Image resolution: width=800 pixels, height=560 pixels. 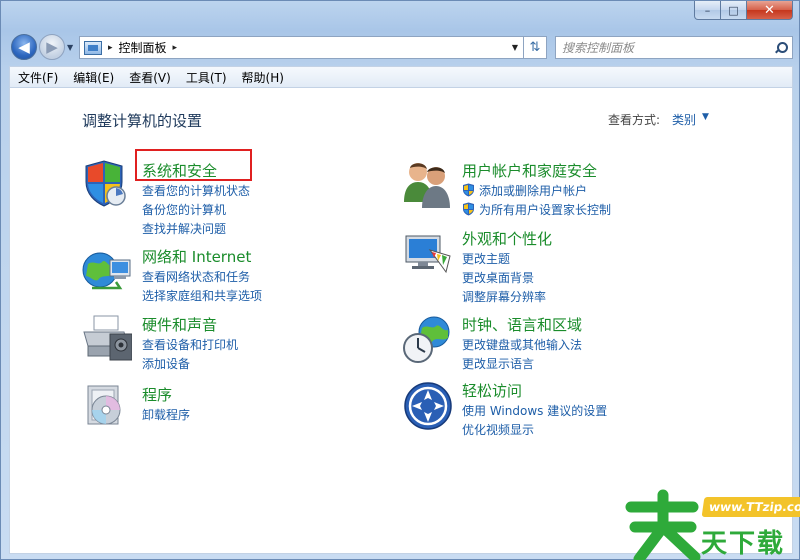 I want to click on ease-of-access-icon, so click(x=428, y=406).